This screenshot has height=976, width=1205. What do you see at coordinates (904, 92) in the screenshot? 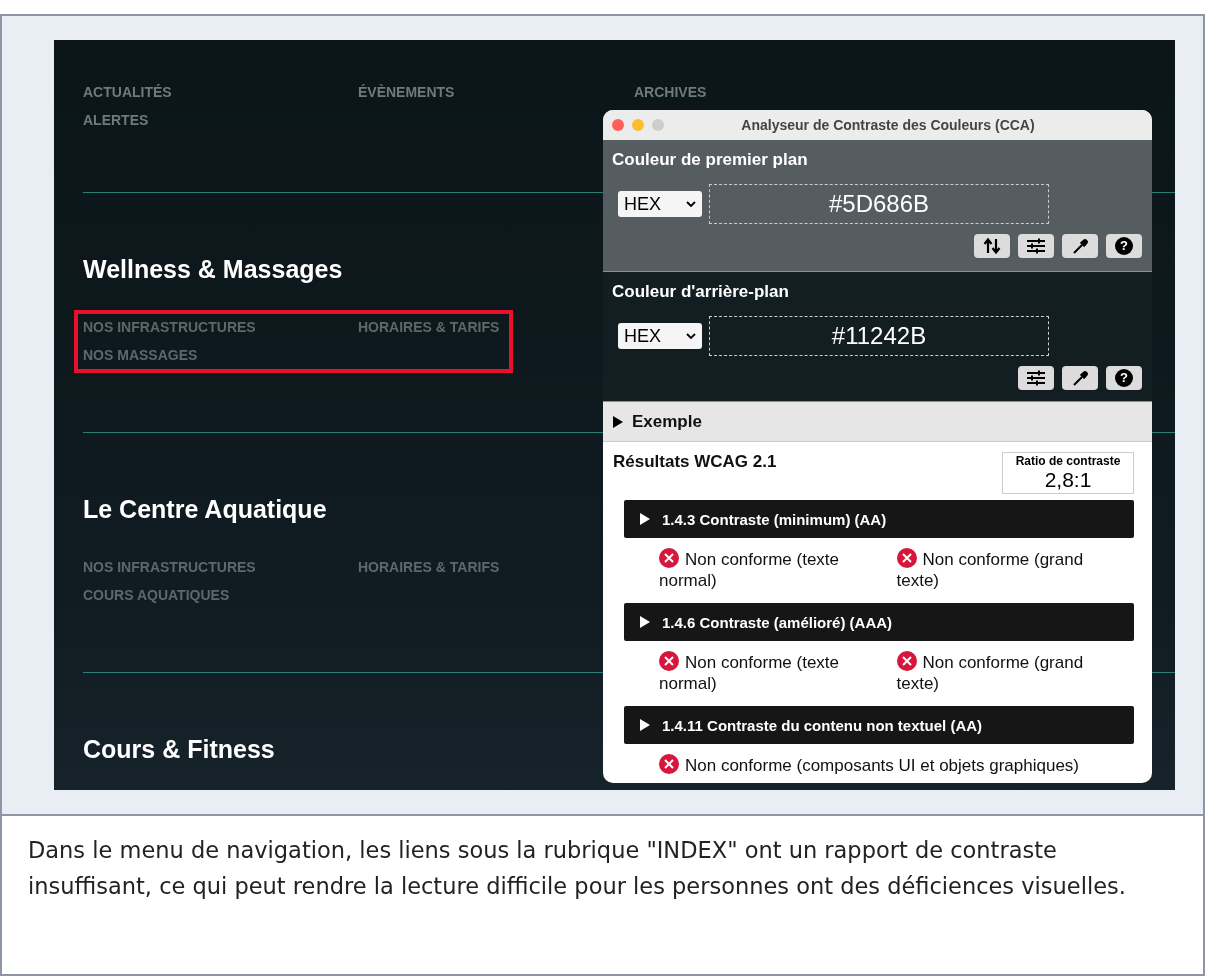
I see `nav-link: ARCHIVES` at bounding box center [904, 92].